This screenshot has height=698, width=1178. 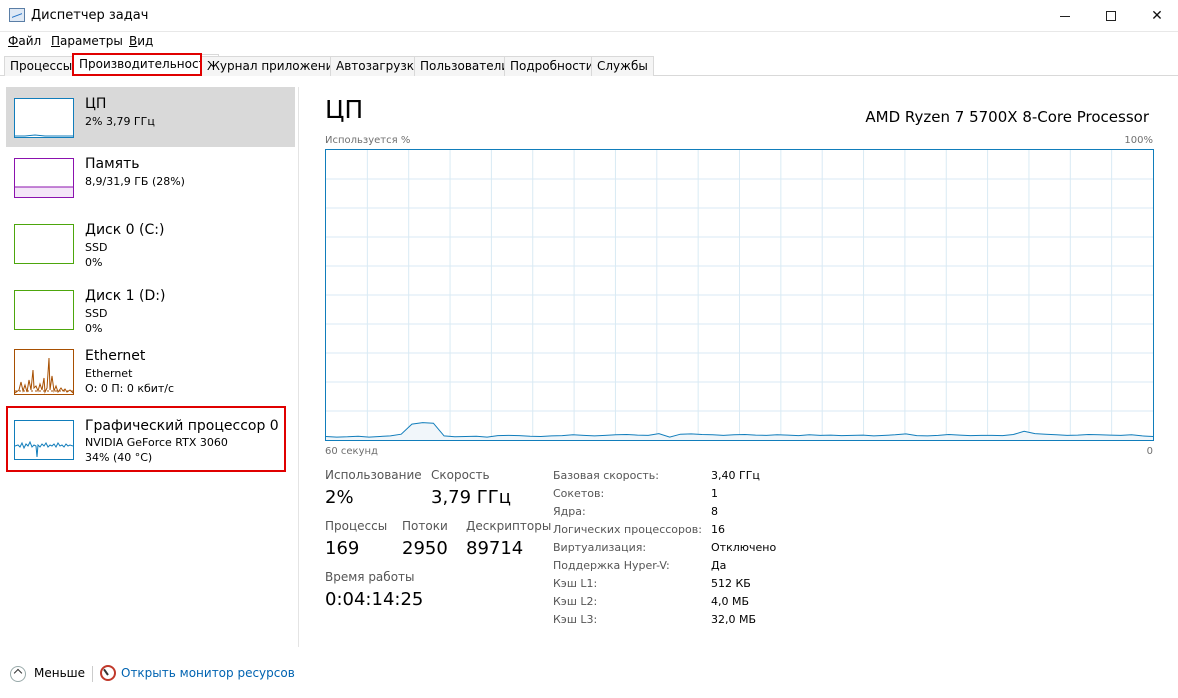 What do you see at coordinates (1007, 117) in the screenshot?
I see `cpu-model-name: AMD Ryzen 7 5700X 8-Core Processor` at bounding box center [1007, 117].